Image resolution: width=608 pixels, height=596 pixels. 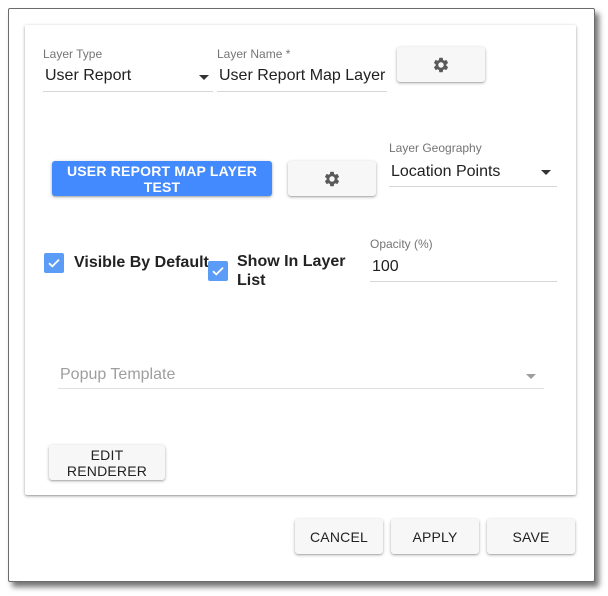 What do you see at coordinates (301, 374) in the screenshot?
I see `popup-template-select: Popup Template` at bounding box center [301, 374].